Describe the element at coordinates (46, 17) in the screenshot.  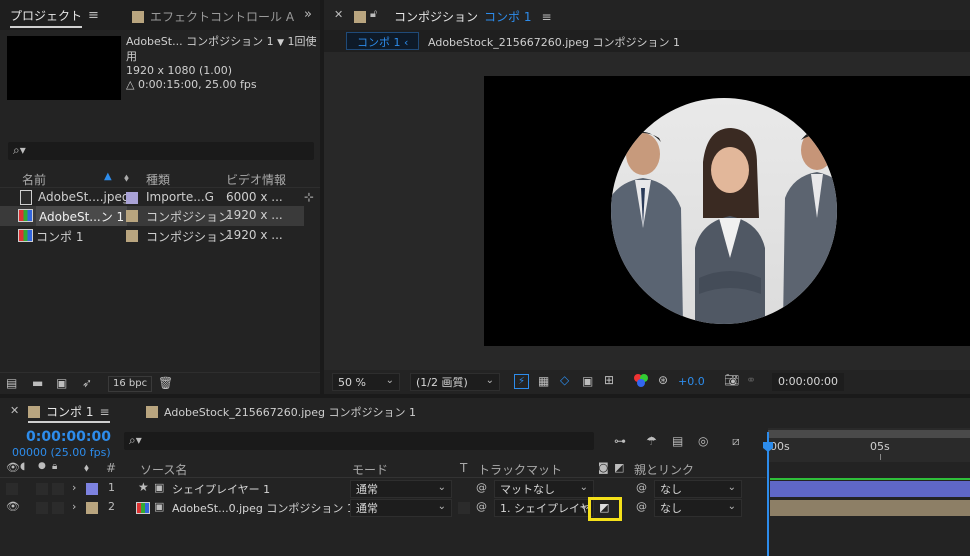
I see `tab-project: プロジェクト` at that location.